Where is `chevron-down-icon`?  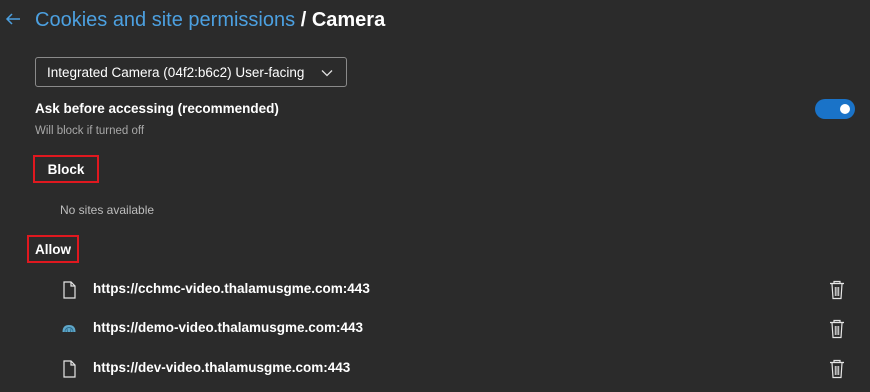
chevron-down-icon is located at coordinates (327, 73).